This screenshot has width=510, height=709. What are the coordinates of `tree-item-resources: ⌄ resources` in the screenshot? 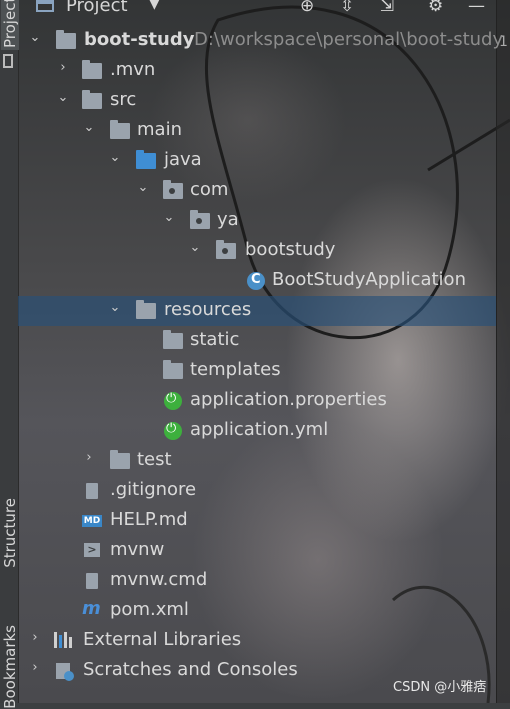 It's located at (257, 311).